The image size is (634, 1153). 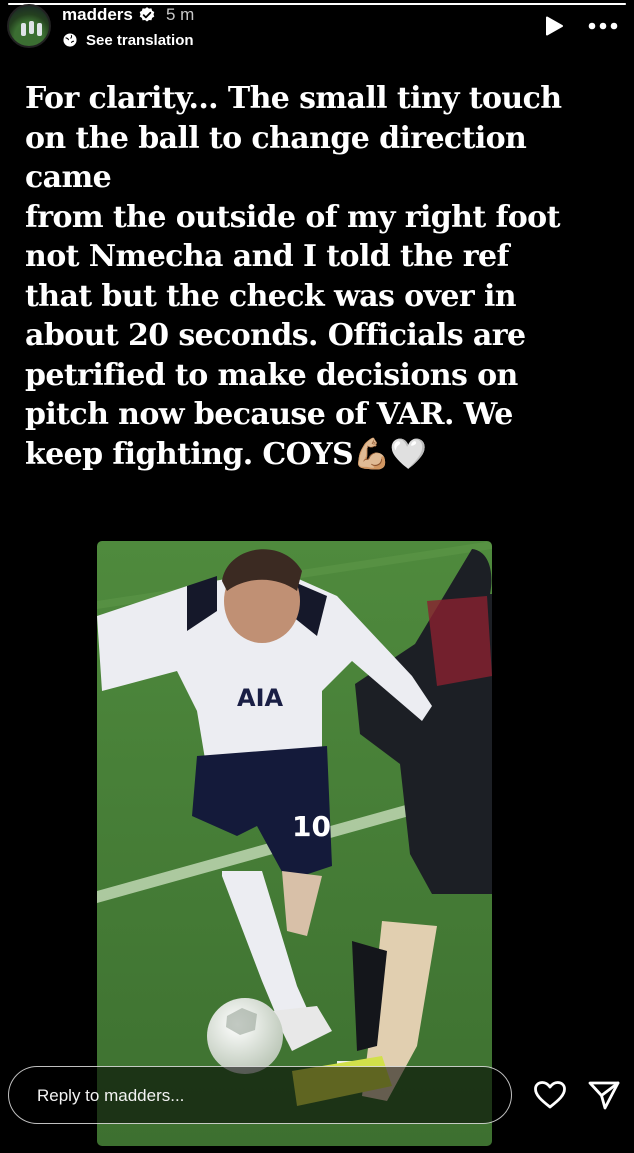 I want to click on play-icon, so click(x=554, y=26).